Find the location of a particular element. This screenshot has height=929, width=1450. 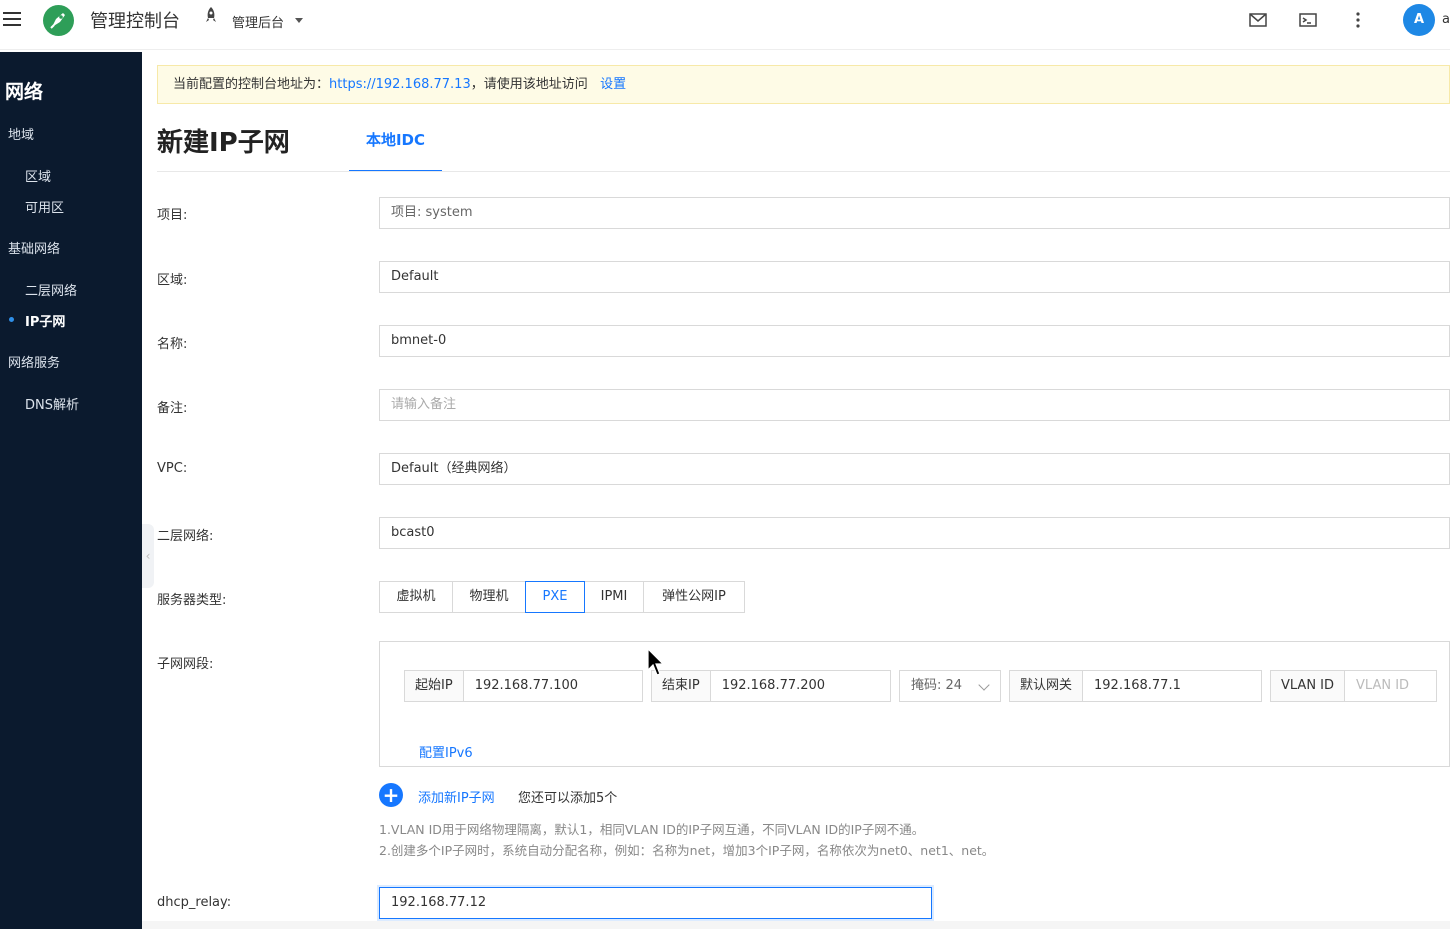

mouse-cursor-icon is located at coordinates (657, 664).